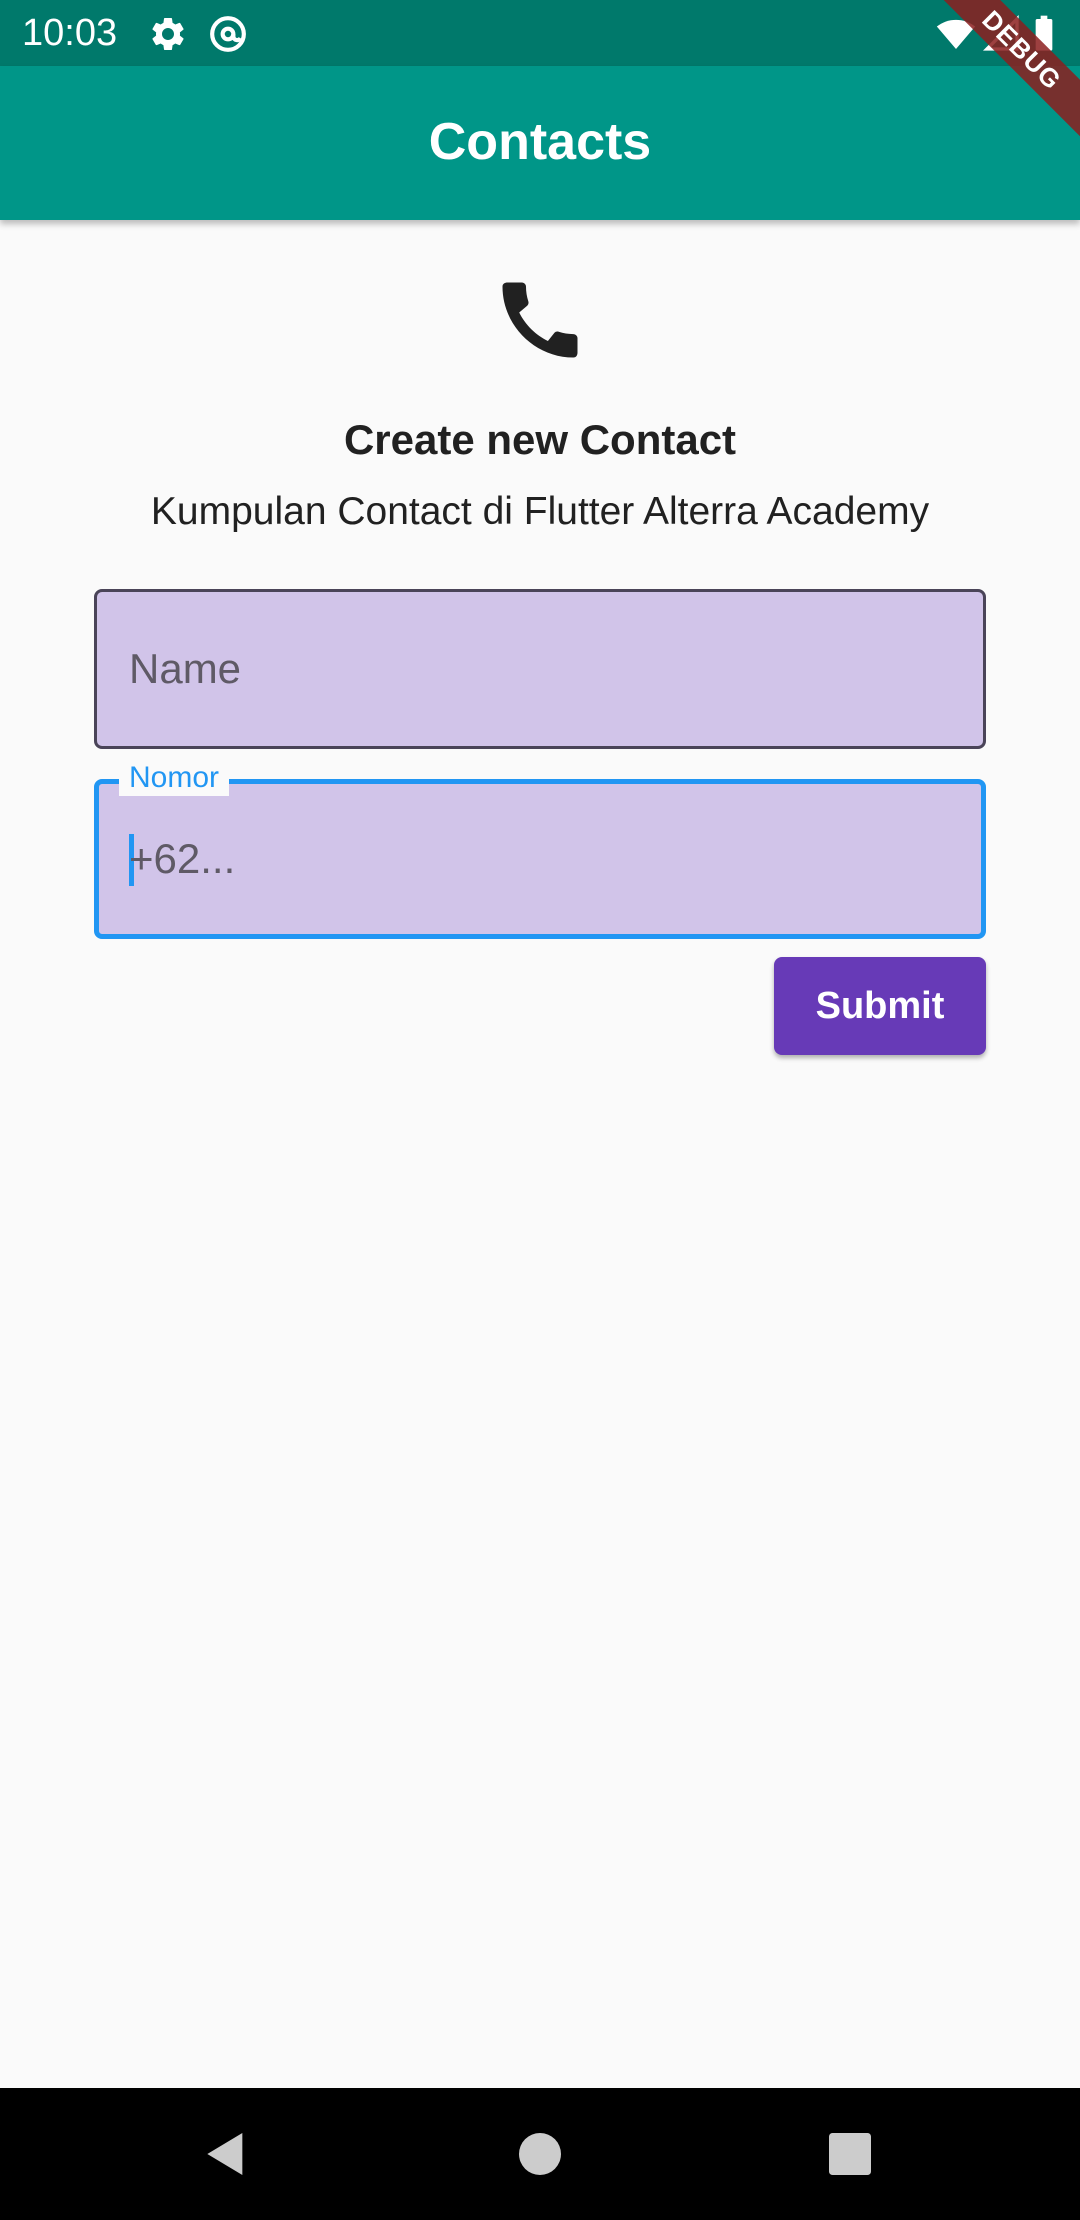 The image size is (1080, 2220). Describe the element at coordinates (185, 668) in the screenshot. I see `name-field-placeholder: Name` at that location.